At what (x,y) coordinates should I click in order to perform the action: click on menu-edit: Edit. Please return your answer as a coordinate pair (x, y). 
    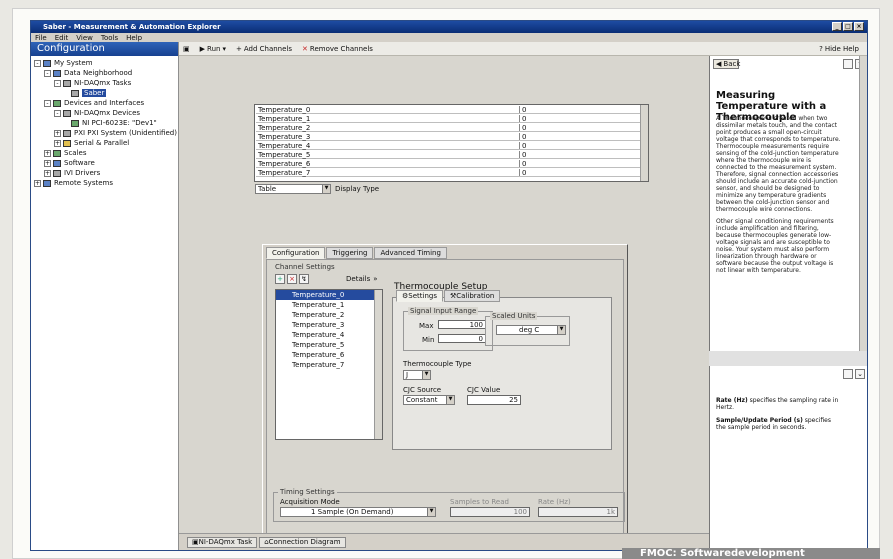
    Looking at the image, I should click on (62, 38).